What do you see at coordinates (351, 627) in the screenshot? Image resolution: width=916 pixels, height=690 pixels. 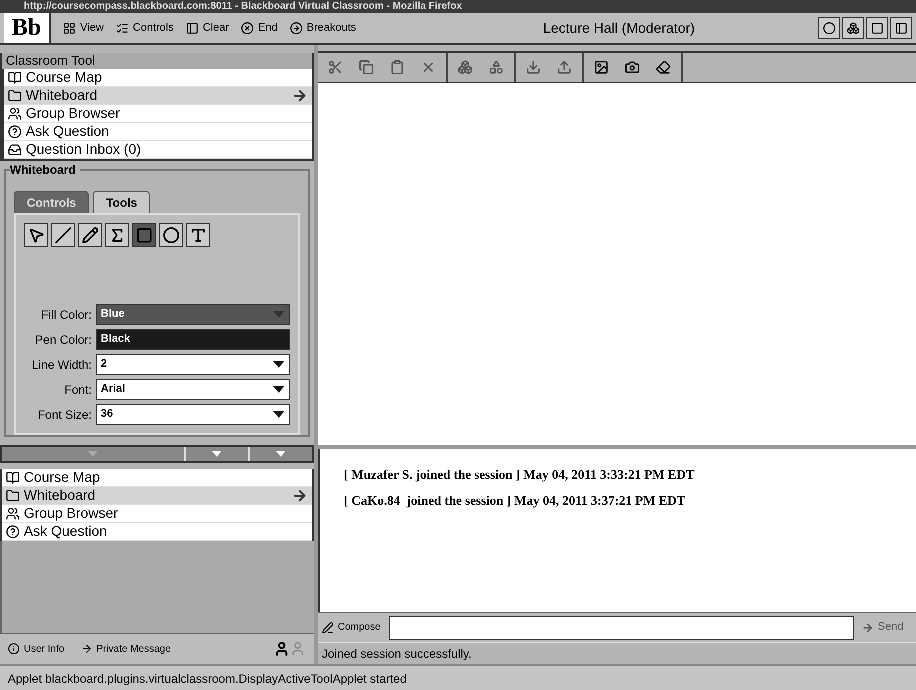 I see `compose-button: Compose` at bounding box center [351, 627].